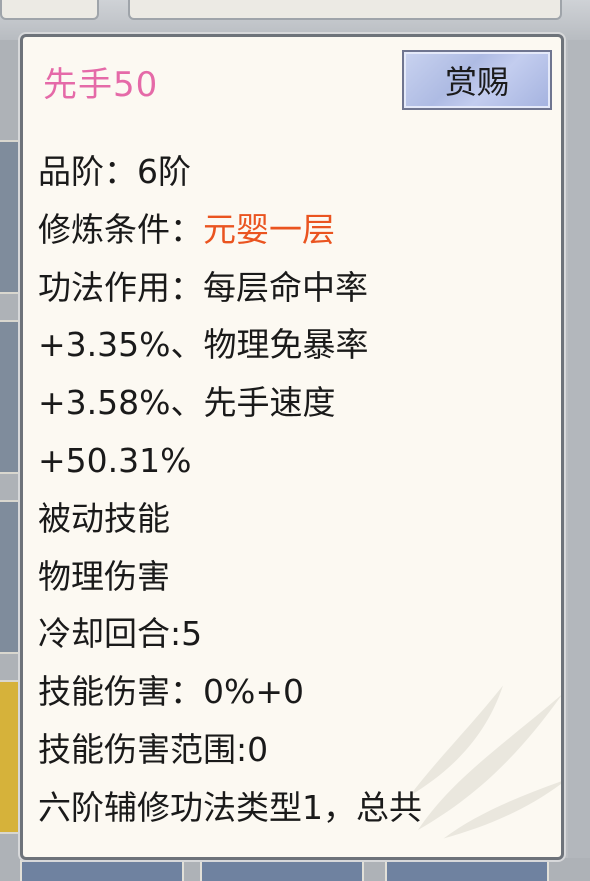 This screenshot has height=881, width=590. What do you see at coordinates (87, 171) in the screenshot?
I see `grade-label: 品阶：` at bounding box center [87, 171].